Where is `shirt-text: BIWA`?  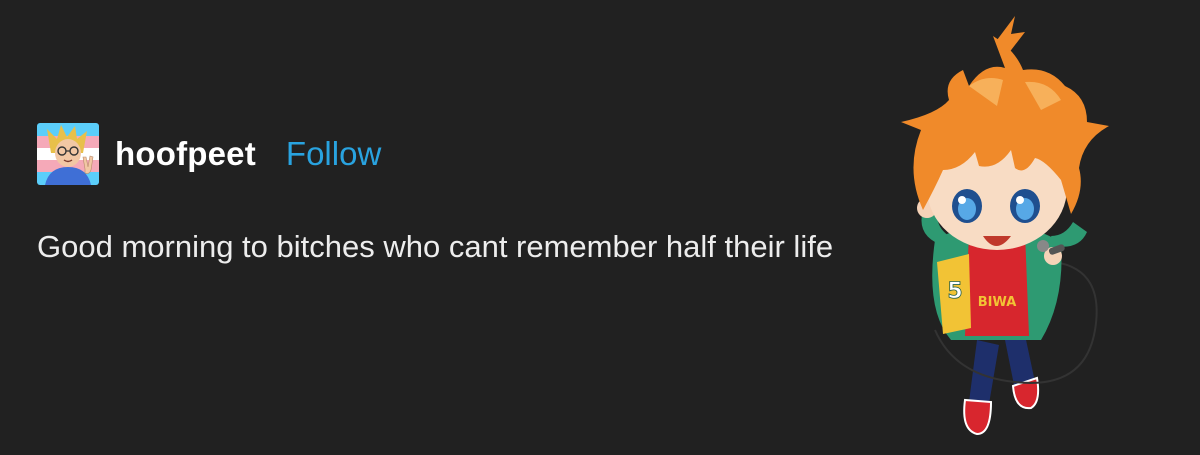 shirt-text: BIWA is located at coordinates (997, 302).